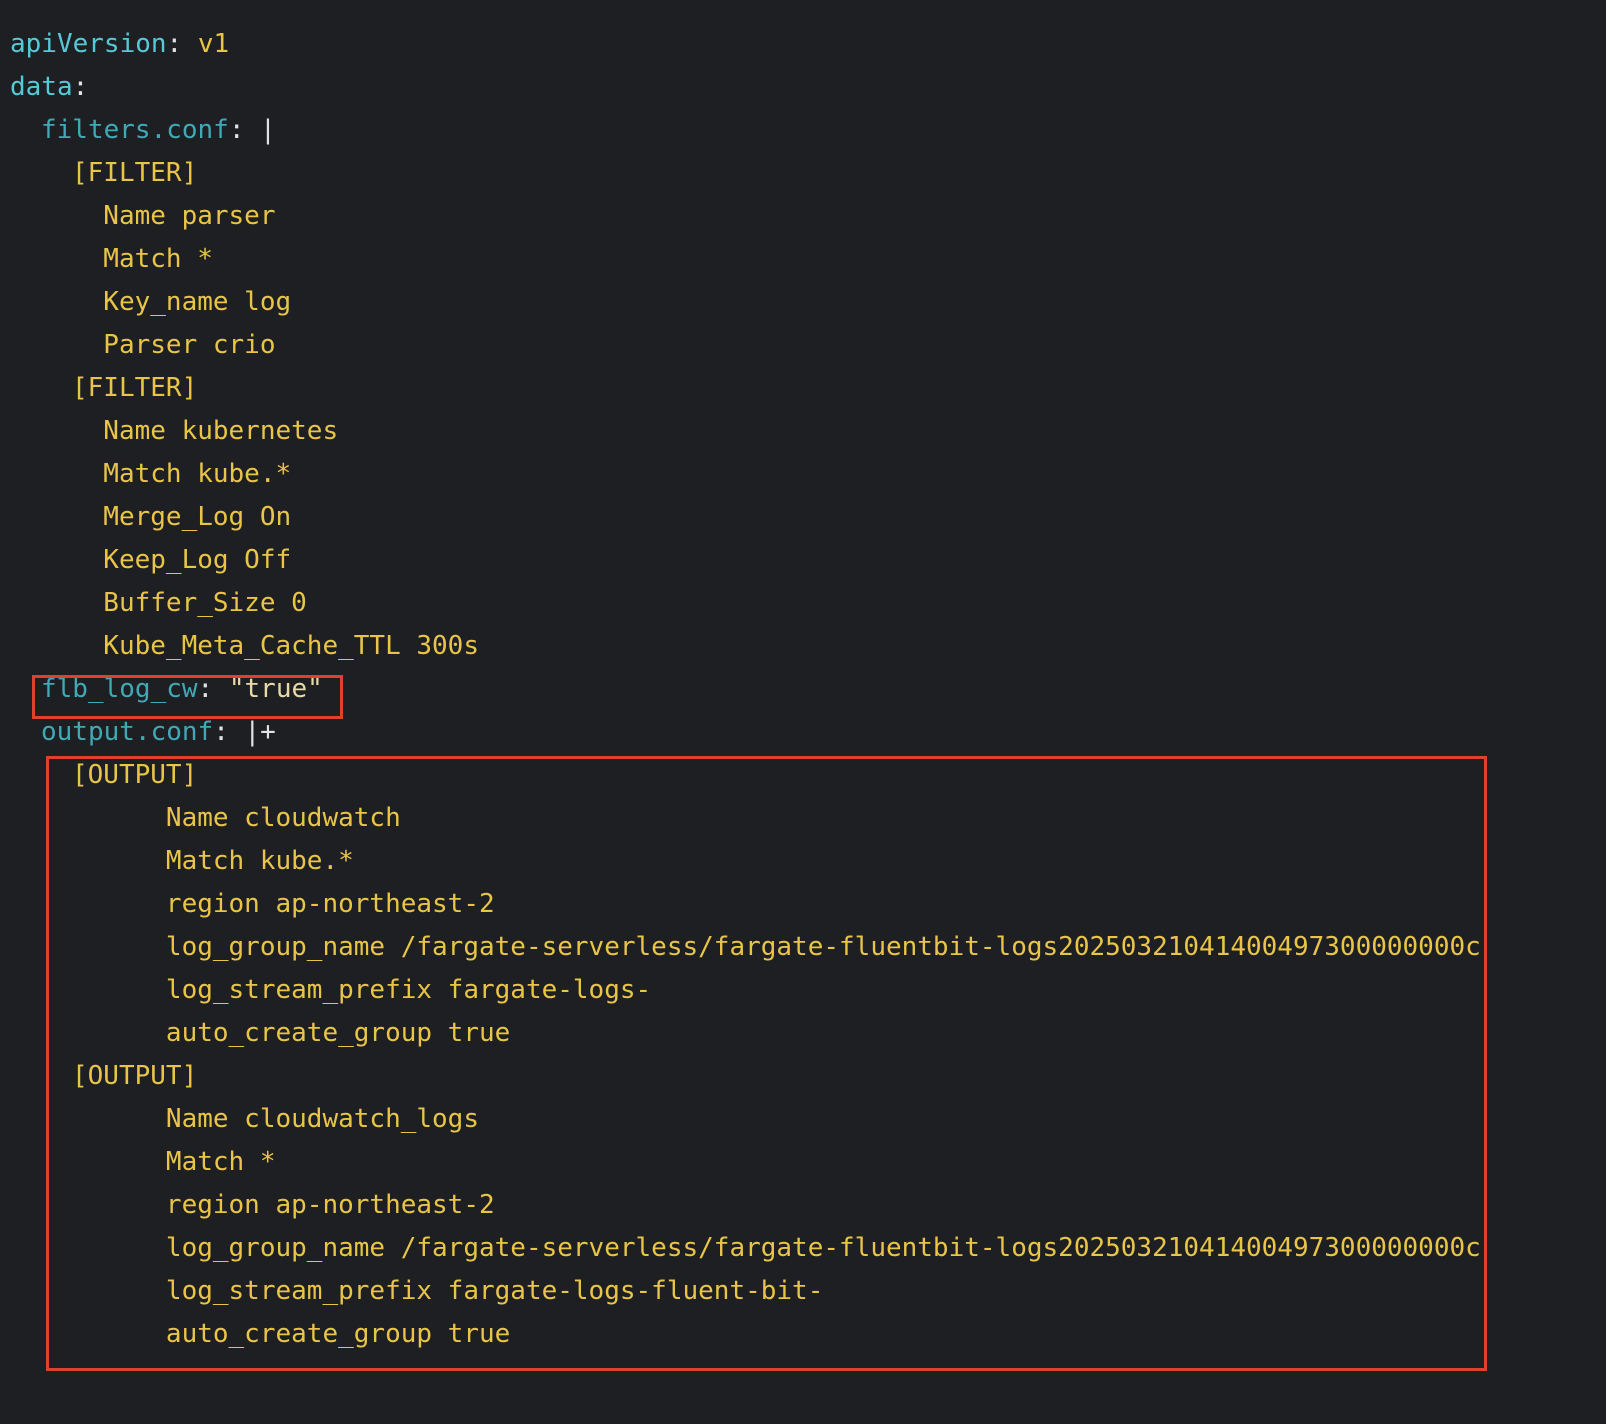  I want to click on filter-line: Keep_Log Off, so click(182, 560).